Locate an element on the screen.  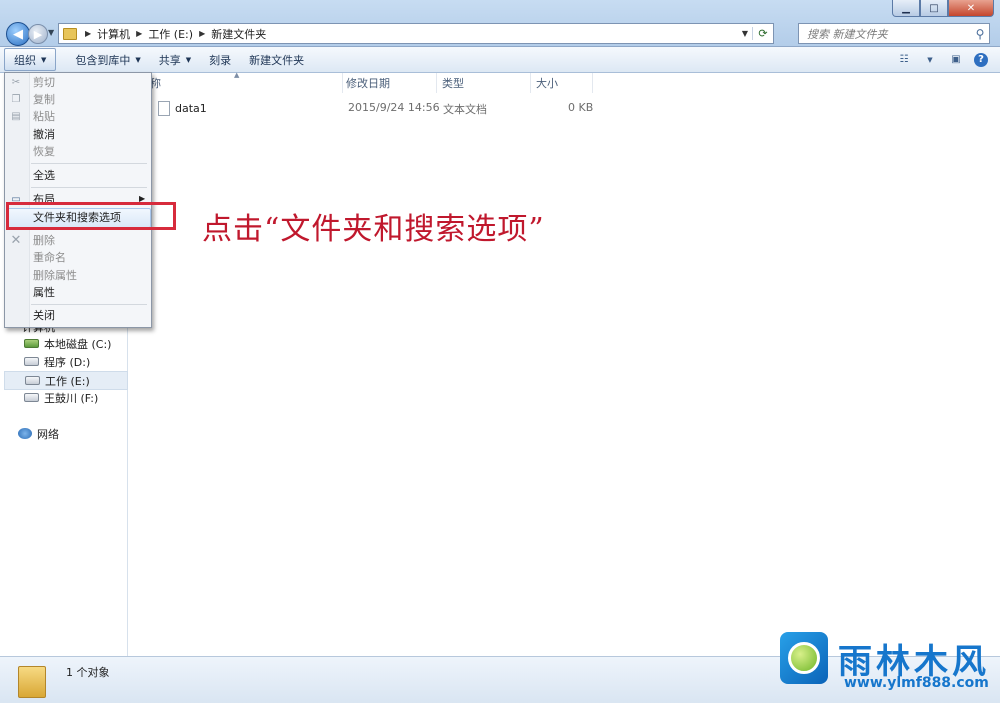
menu-item-undo: 撤消 is located at coordinates (44, 134).